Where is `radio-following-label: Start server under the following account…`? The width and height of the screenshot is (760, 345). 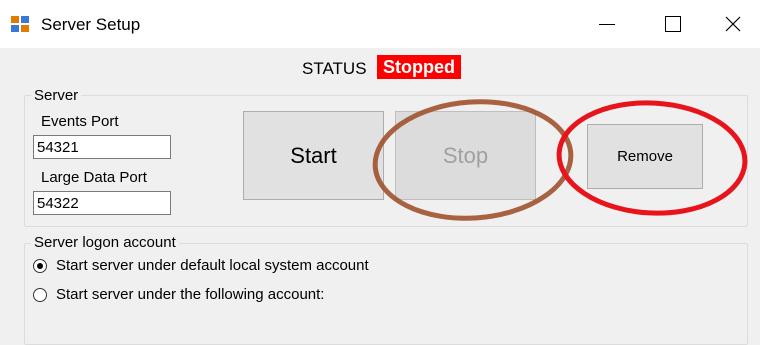
radio-following-label: Start server under the following account… is located at coordinates (190, 294).